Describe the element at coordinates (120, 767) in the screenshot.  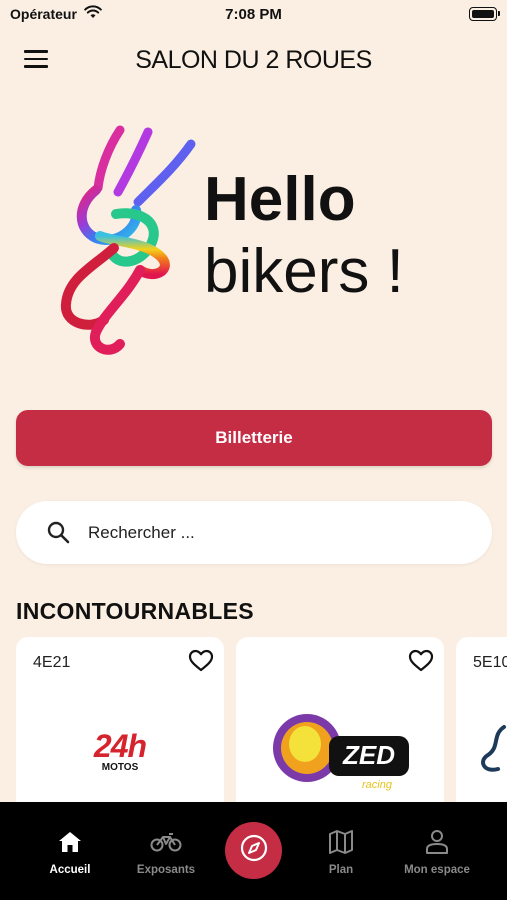
I see `logo-sub-text: MOTOS` at that location.